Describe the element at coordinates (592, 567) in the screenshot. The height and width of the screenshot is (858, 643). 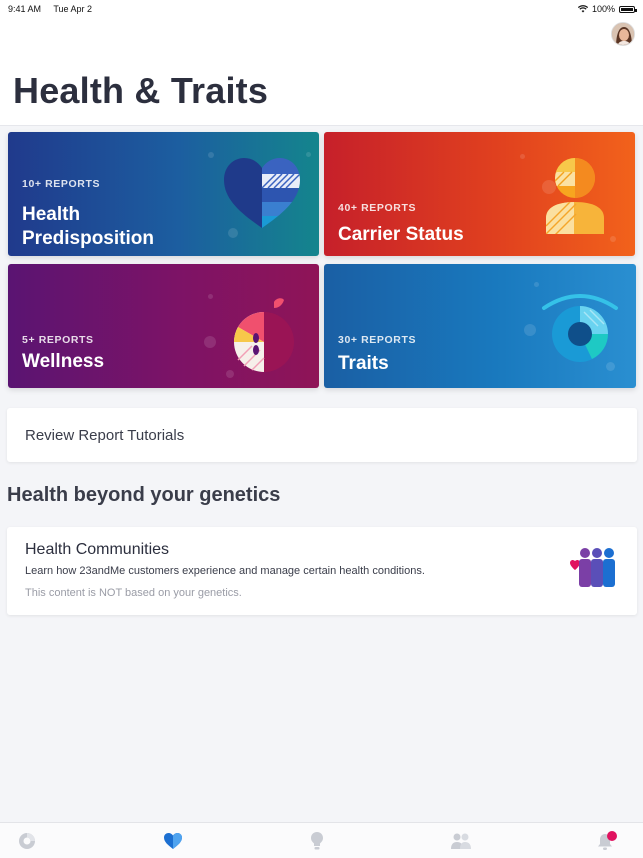
I see `community-people-icon` at that location.